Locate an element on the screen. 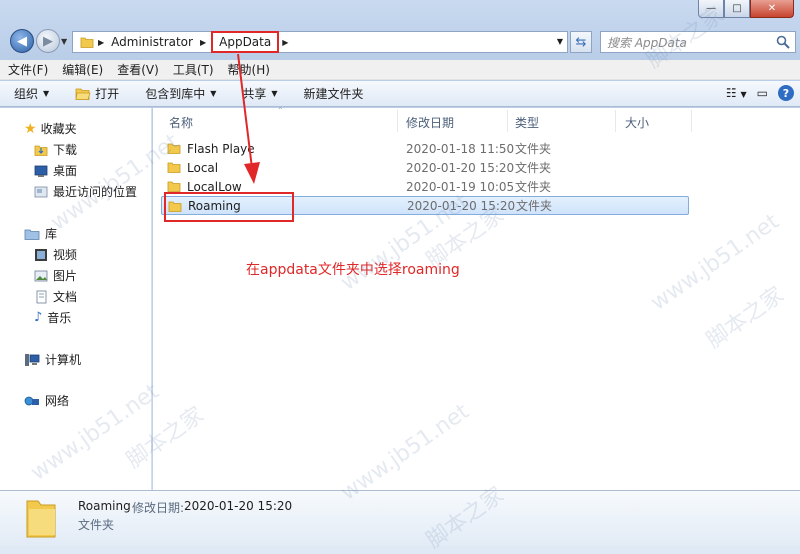  details-name: Roaming is located at coordinates (104, 506).